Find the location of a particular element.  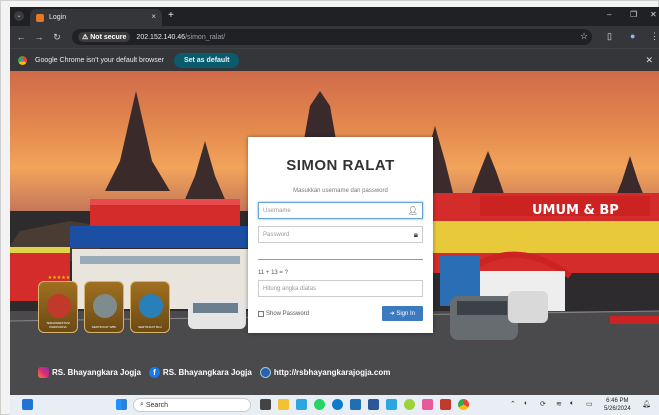

set-default-button: Set as default is located at coordinates (206, 60).